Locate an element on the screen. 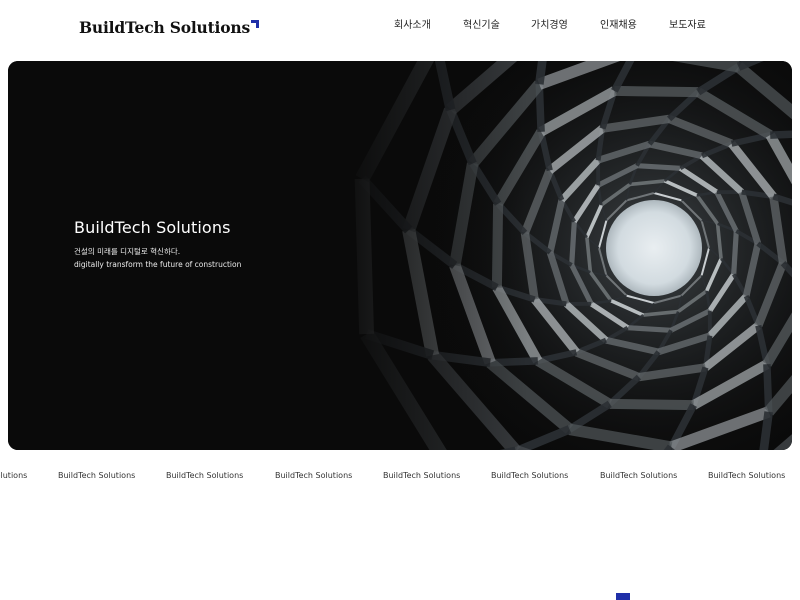  nav-item-company: 회사소개 is located at coordinates (412, 26).